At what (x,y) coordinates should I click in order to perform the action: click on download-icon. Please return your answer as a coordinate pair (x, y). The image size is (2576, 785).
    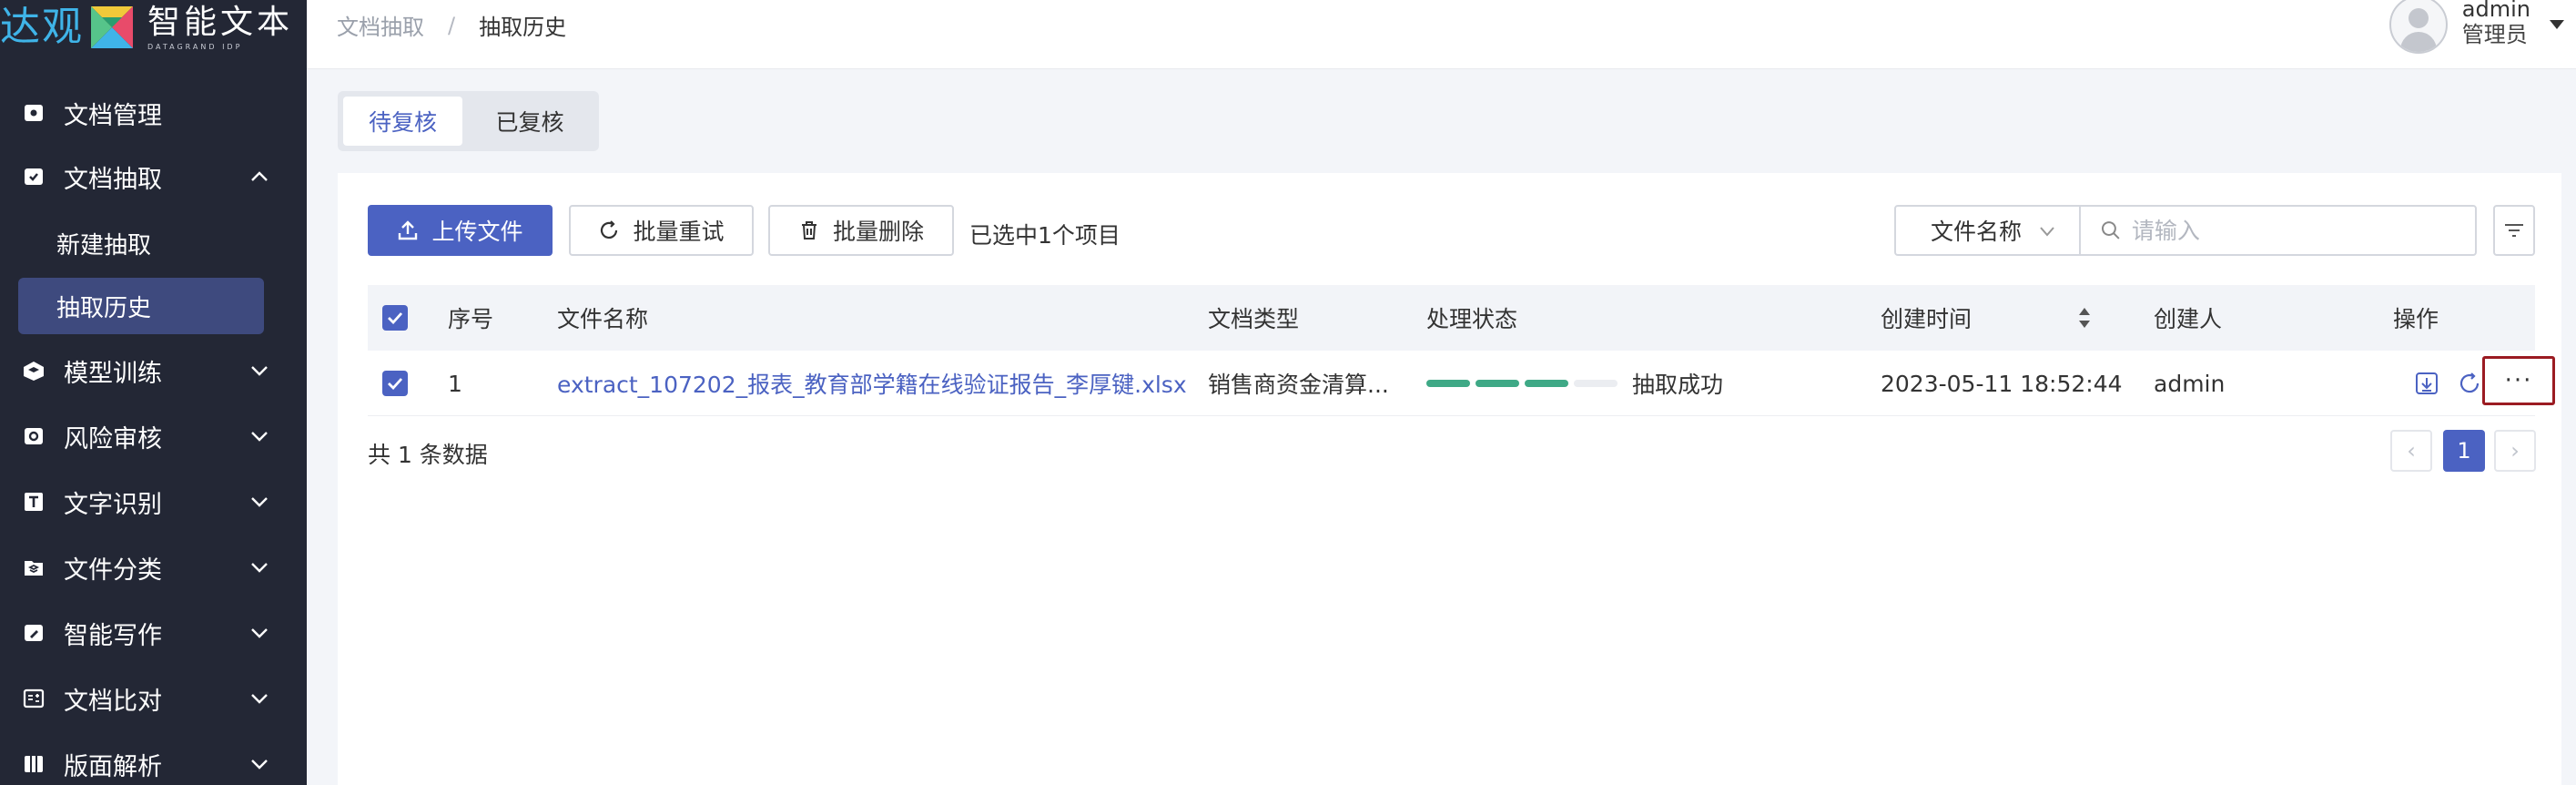
    Looking at the image, I should click on (2426, 383).